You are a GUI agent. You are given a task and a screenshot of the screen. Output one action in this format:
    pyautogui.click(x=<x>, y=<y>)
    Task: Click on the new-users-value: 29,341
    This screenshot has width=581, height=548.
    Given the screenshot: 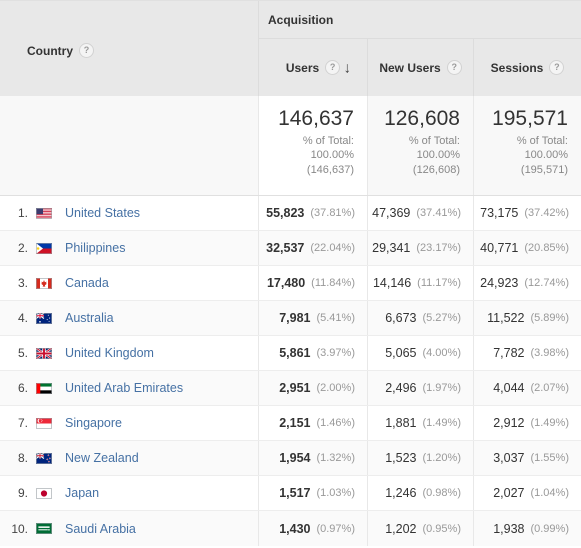 What is the action you would take?
    pyautogui.click(x=391, y=248)
    